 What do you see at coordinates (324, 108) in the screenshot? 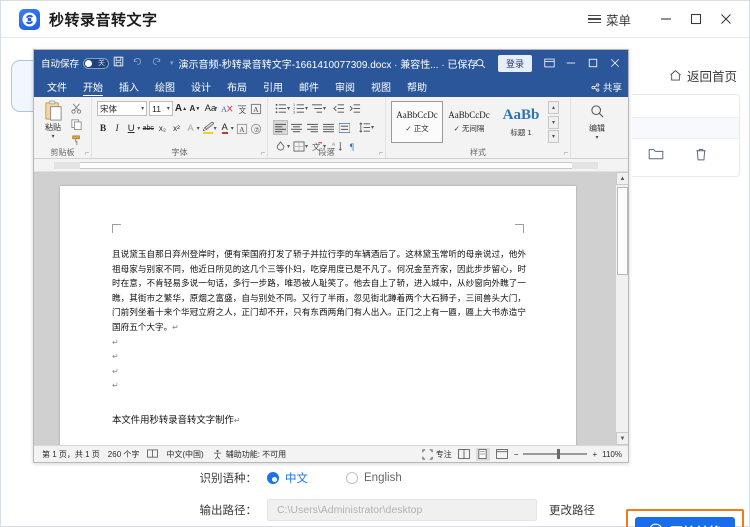
I see `multilevel-list-caret: ▾` at bounding box center [324, 108].